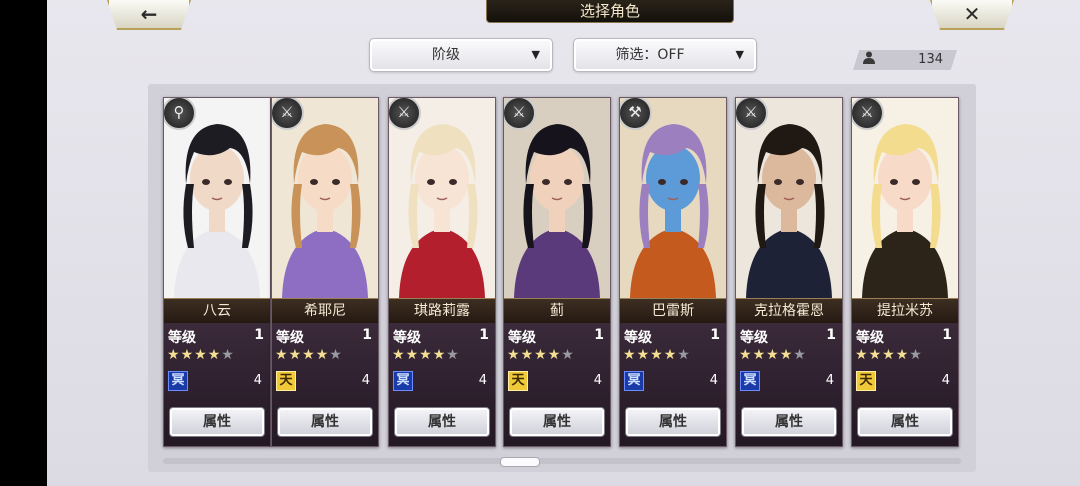  Describe the element at coordinates (557, 311) in the screenshot. I see `character-name: 蓟` at that location.